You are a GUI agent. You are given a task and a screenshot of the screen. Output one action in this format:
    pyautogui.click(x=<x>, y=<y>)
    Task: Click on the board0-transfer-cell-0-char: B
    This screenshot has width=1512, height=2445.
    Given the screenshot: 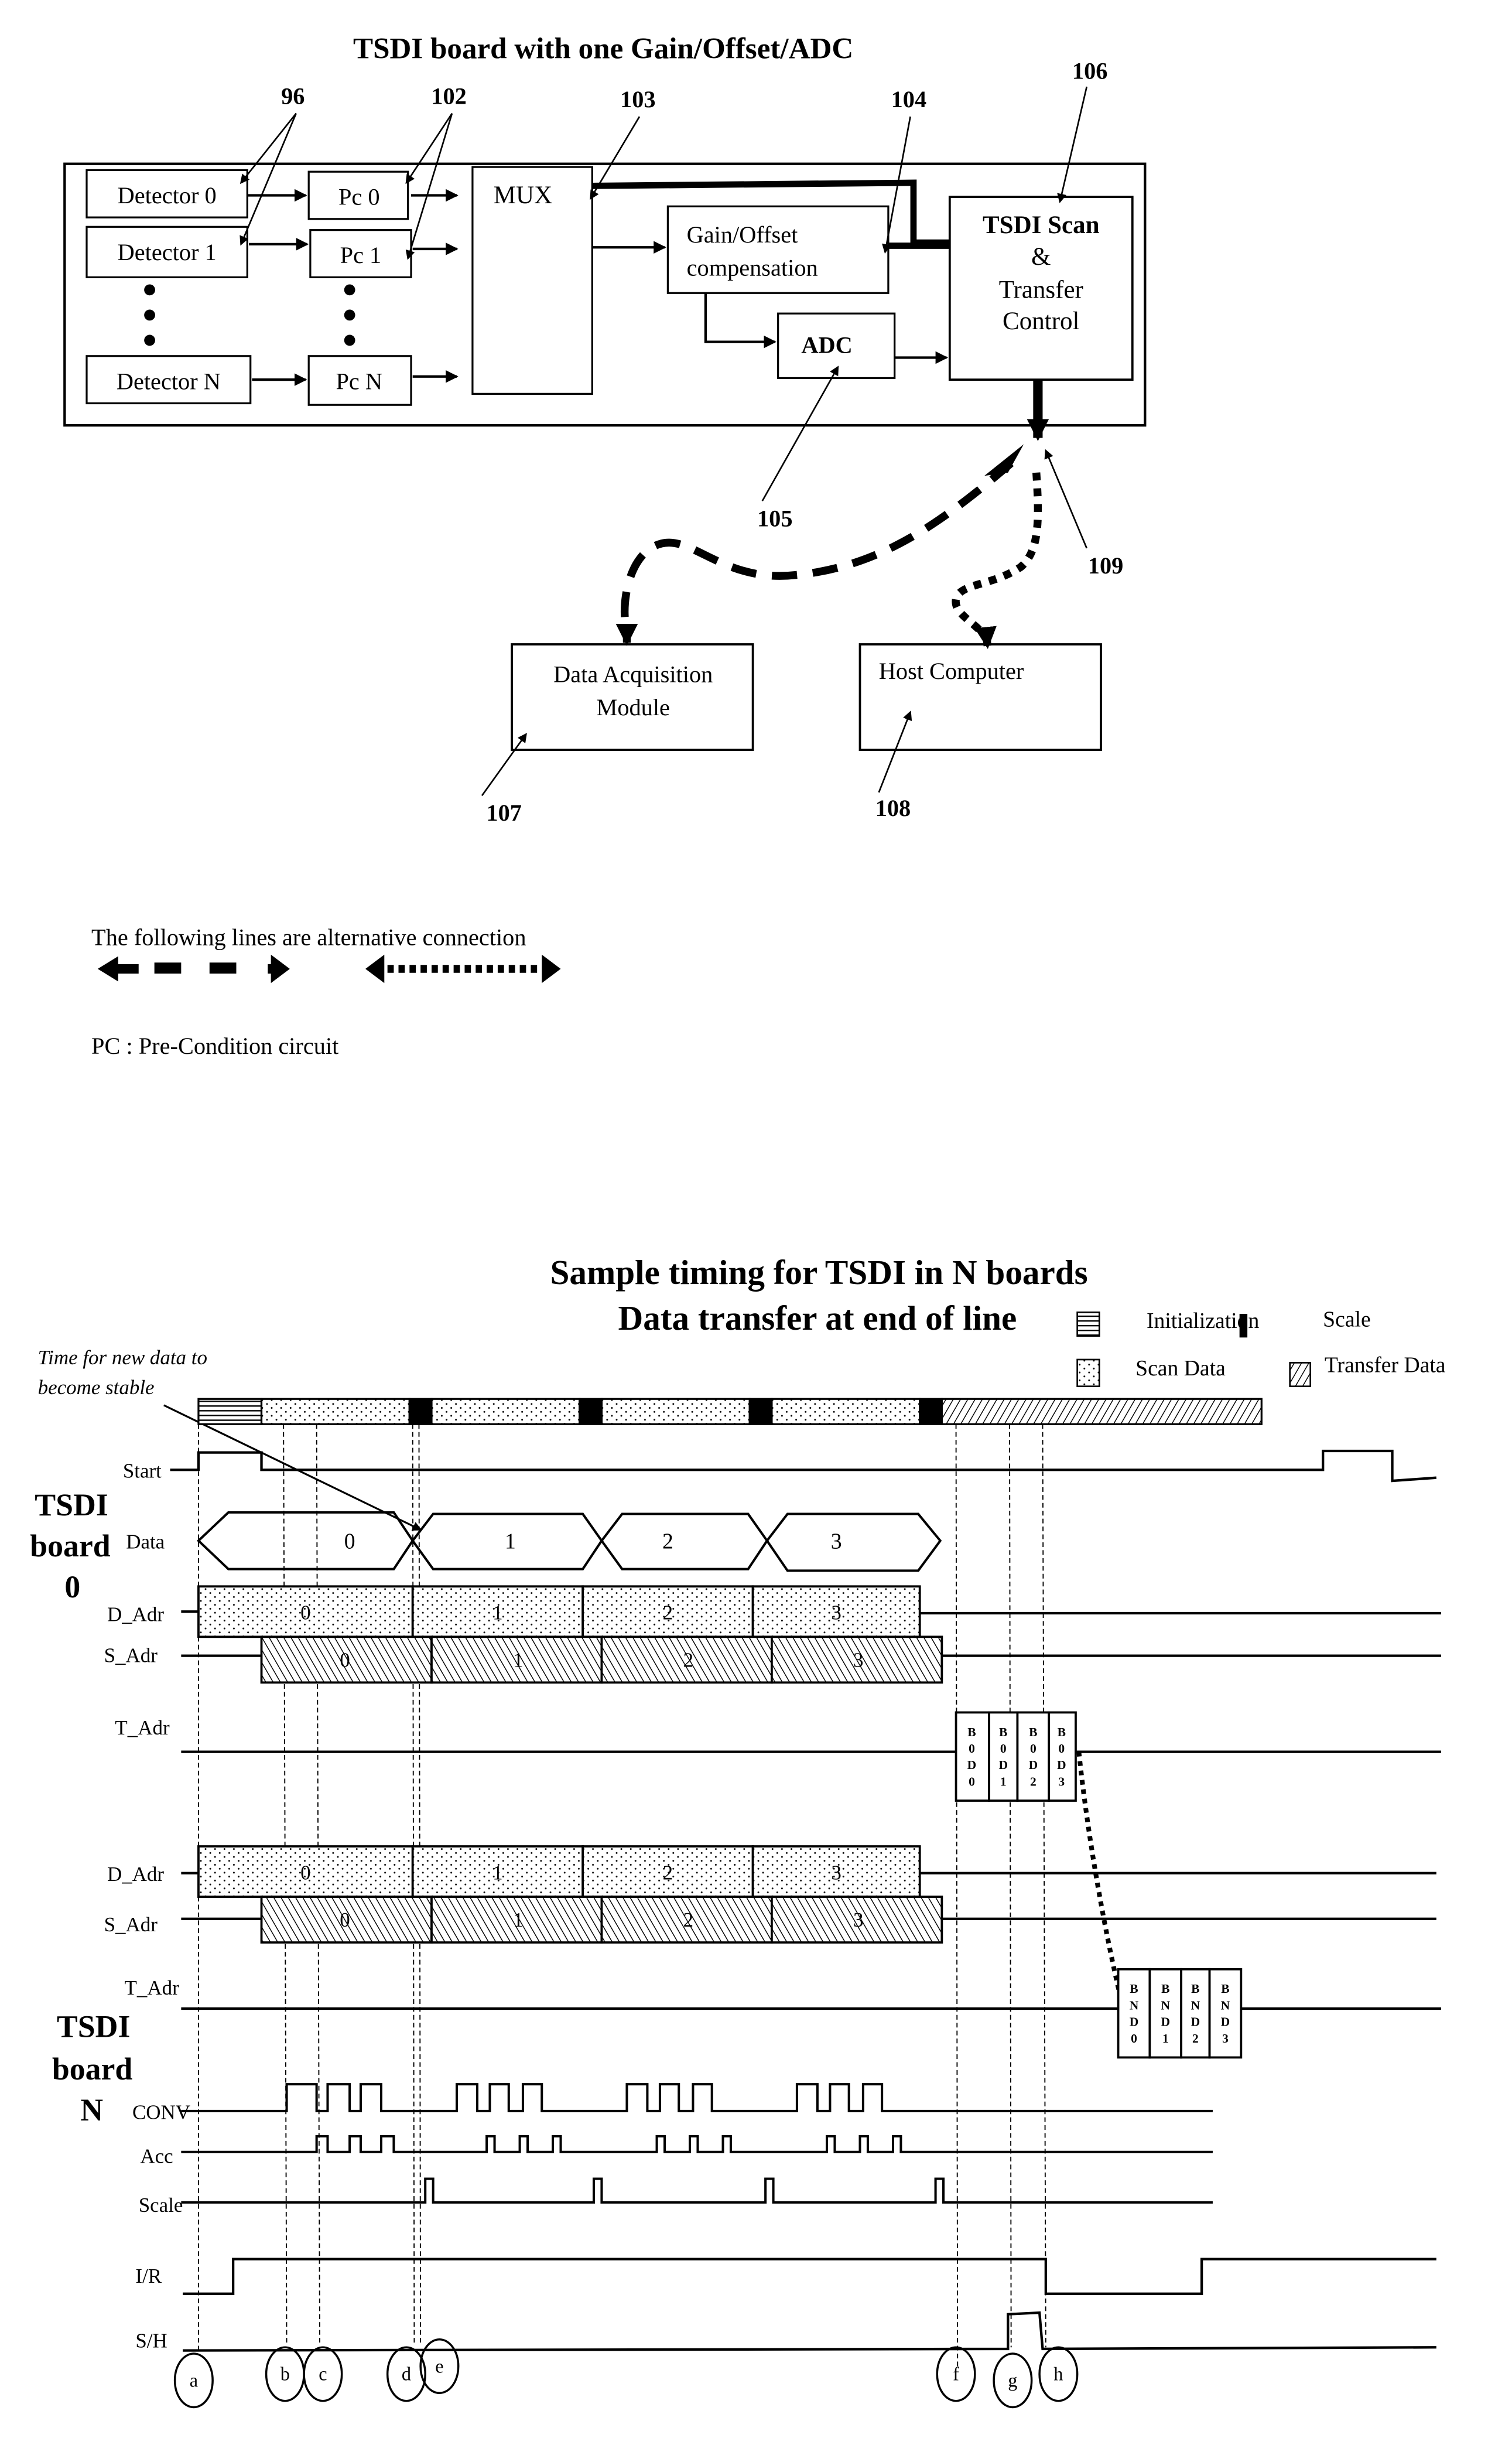 What is the action you would take?
    pyautogui.click(x=971, y=1732)
    